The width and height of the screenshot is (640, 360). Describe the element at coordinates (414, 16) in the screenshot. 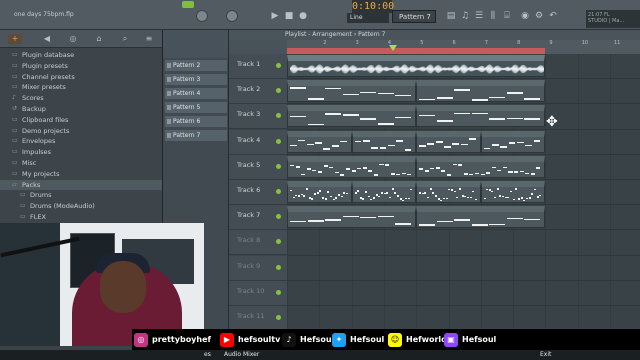

I see `pattern-selector: Pattern 7` at that location.